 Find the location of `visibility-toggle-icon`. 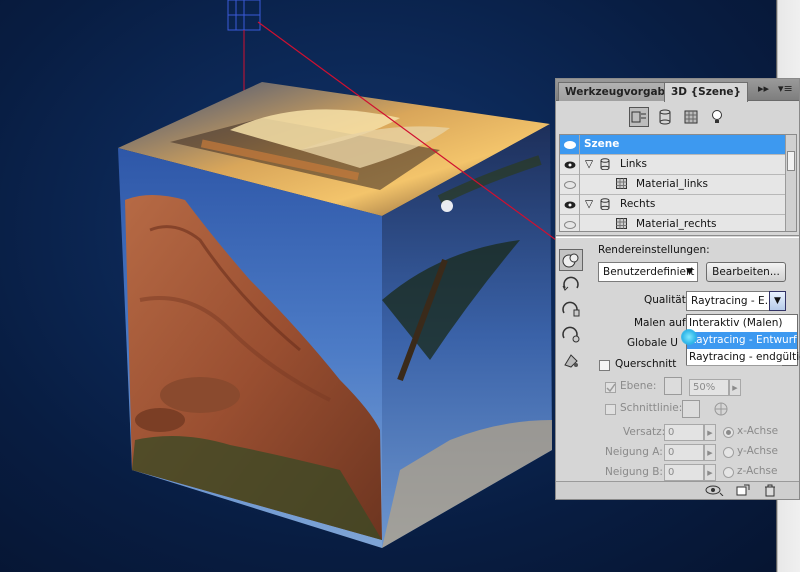

visibility-toggle-icon is located at coordinates (715, 491).